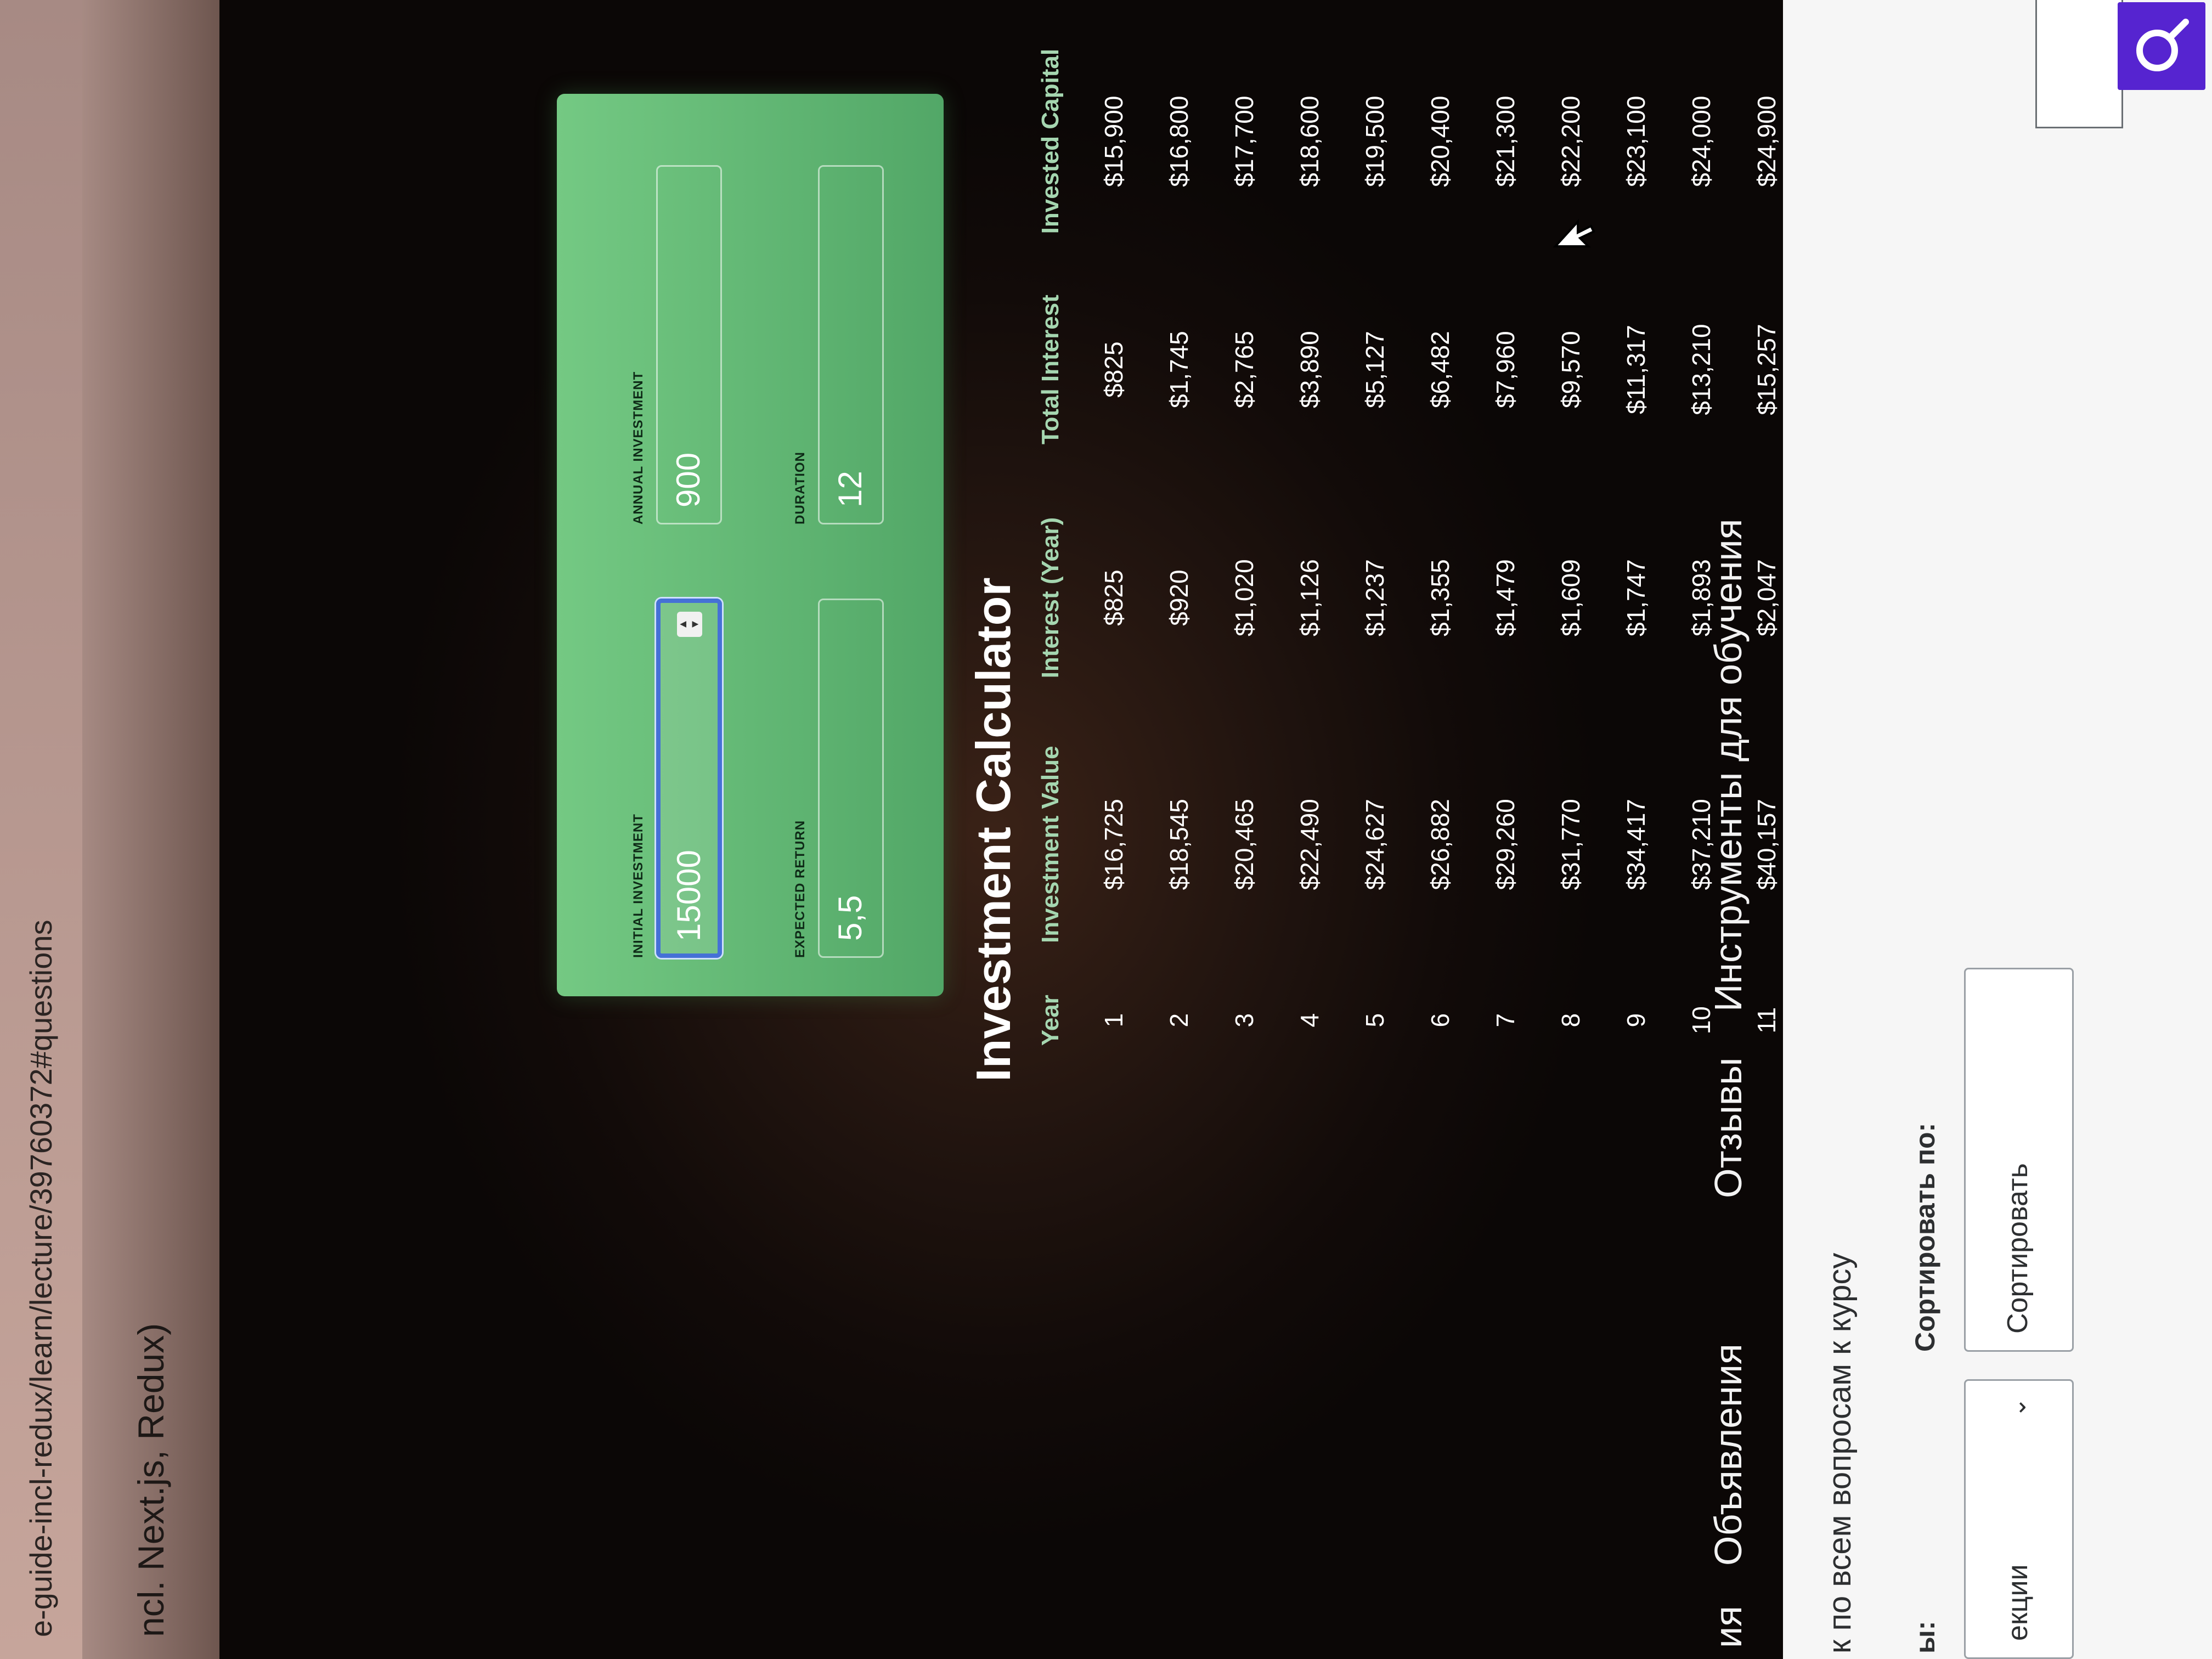 This screenshot has width=2212, height=1659. What do you see at coordinates (1113, 545) in the screenshot?
I see `table-row: 1 $16,725 $825 $825 $15,900` at bounding box center [1113, 545].